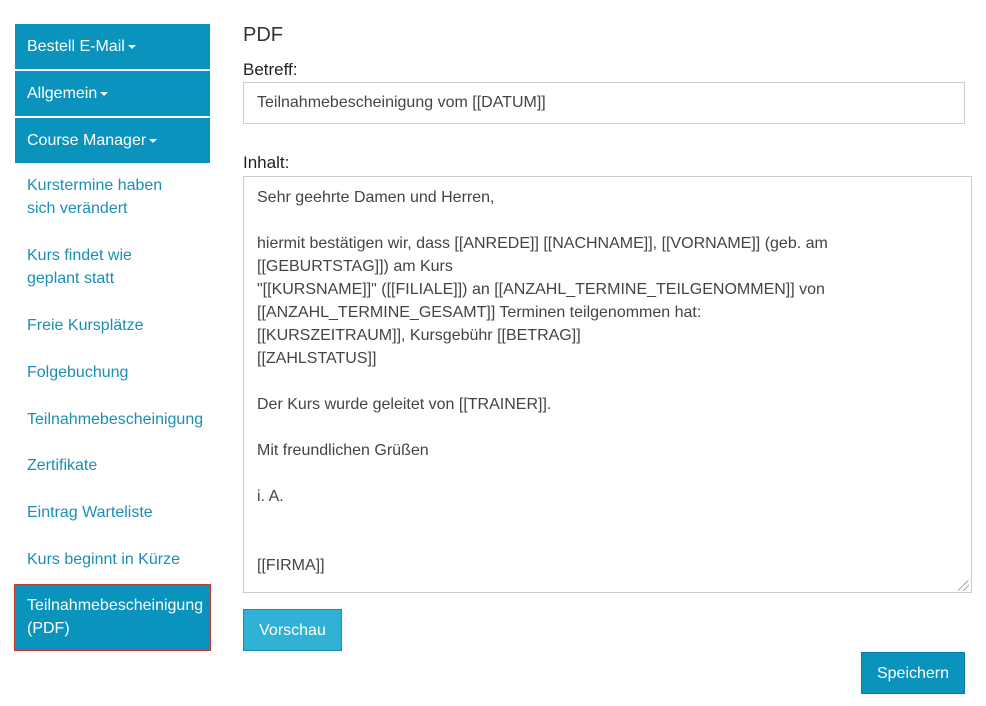 The height and width of the screenshot is (706, 986). What do you see at coordinates (76, 46) in the screenshot?
I see `menu-bestell-email-label: Bestell E-Mail` at bounding box center [76, 46].